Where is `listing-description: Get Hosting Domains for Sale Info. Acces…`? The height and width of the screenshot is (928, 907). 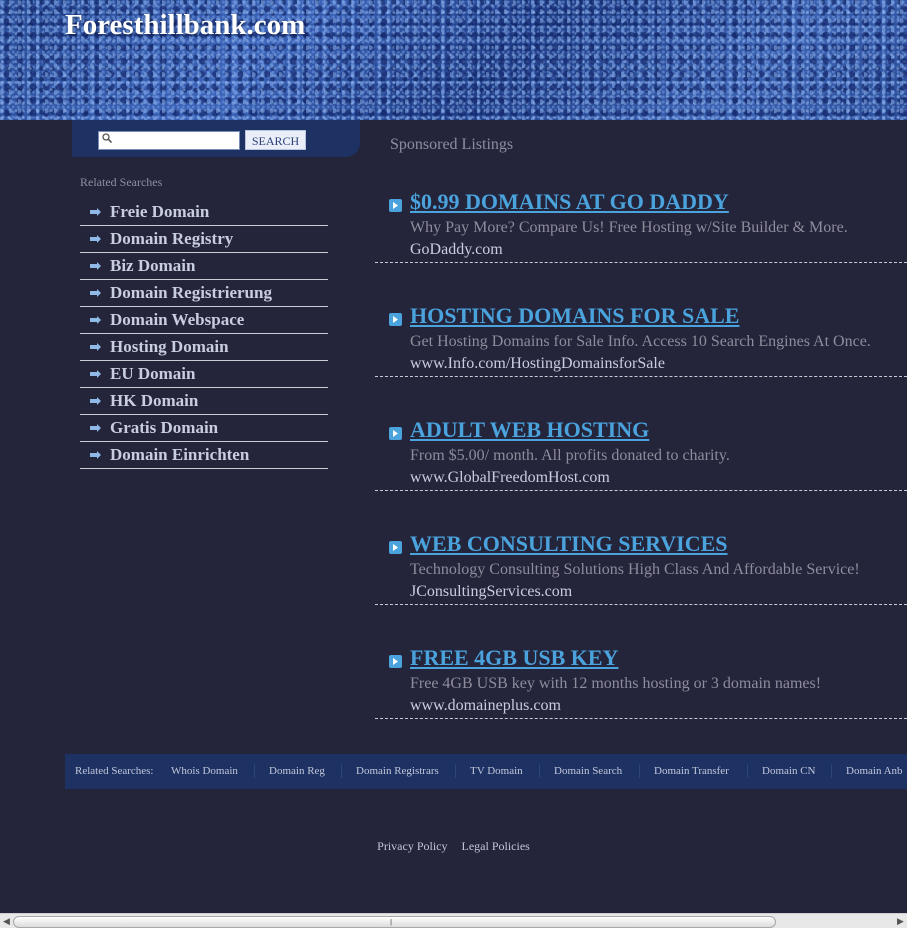
listing-description: Get Hosting Domains for Sale Info. Acces… is located at coordinates (640, 341).